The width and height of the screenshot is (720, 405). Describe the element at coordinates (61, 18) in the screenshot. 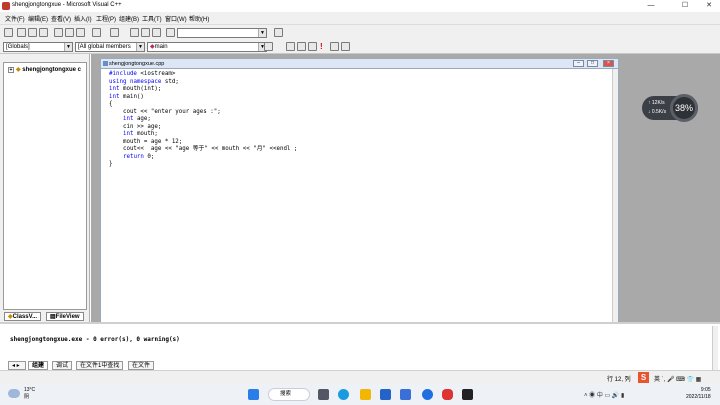

I see `menu-view: 查看(V)` at that location.